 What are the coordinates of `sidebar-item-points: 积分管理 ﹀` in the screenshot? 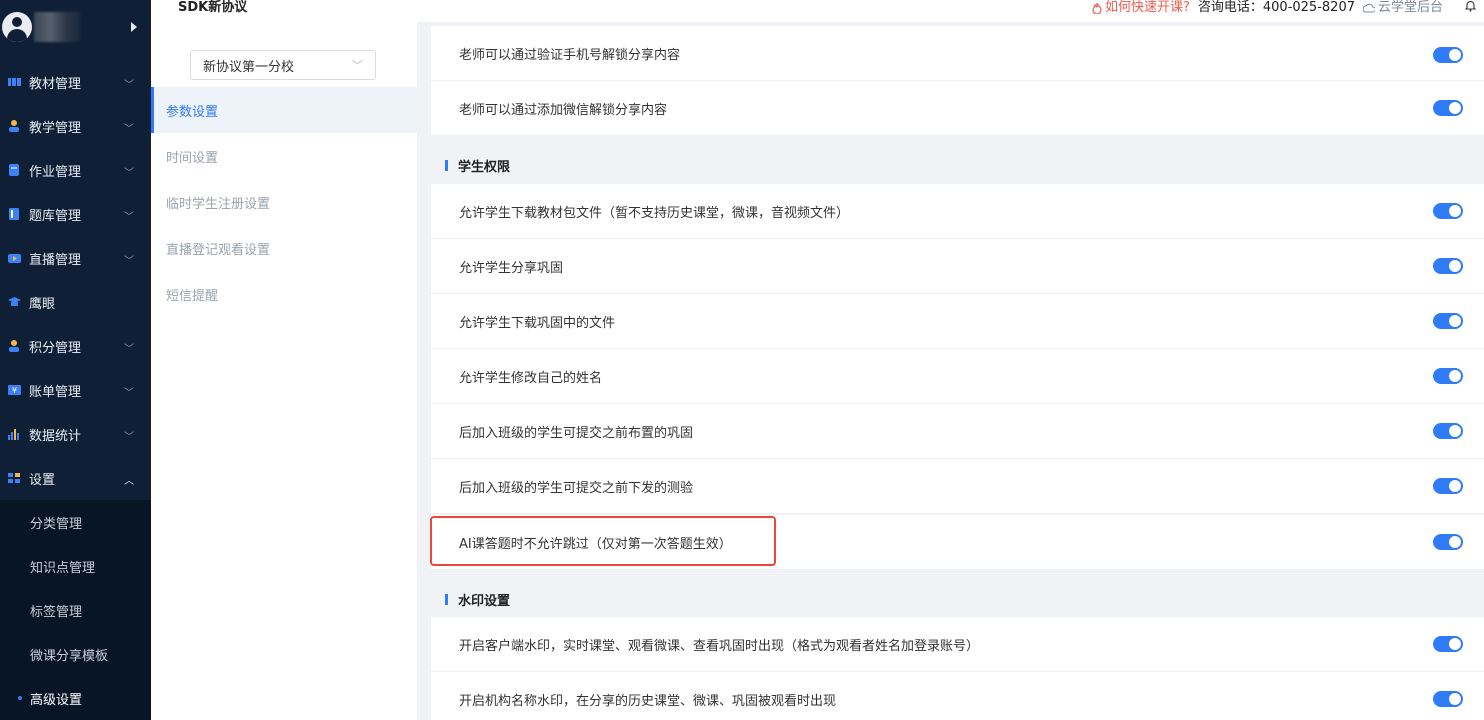 It's located at (75, 346).